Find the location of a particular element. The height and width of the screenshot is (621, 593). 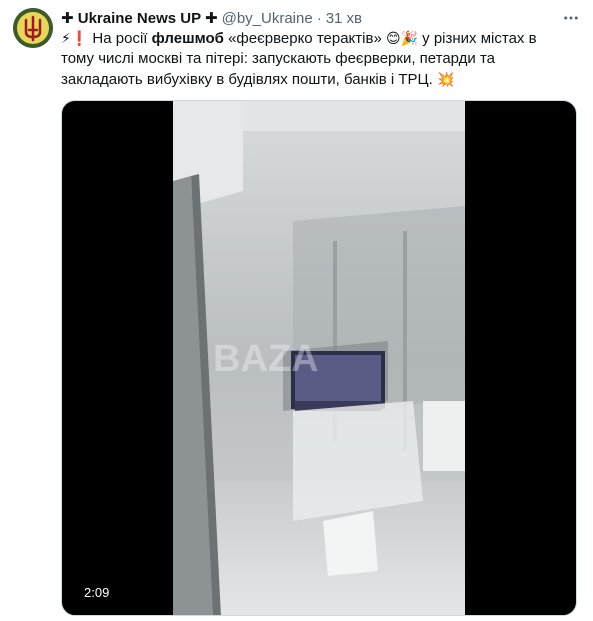

watermark-text: BAZA is located at coordinates (266, 359).